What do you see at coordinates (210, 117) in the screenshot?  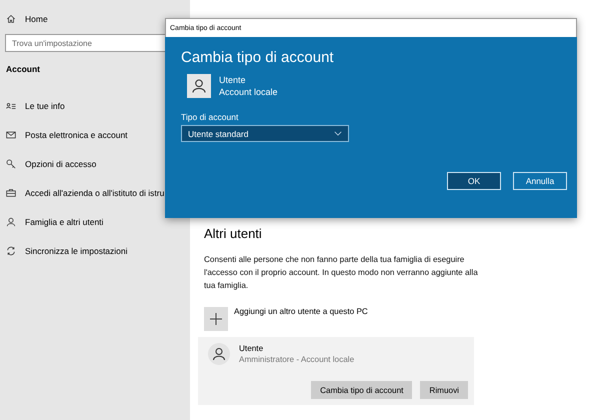 I see `field-label: Tipo di account` at bounding box center [210, 117].